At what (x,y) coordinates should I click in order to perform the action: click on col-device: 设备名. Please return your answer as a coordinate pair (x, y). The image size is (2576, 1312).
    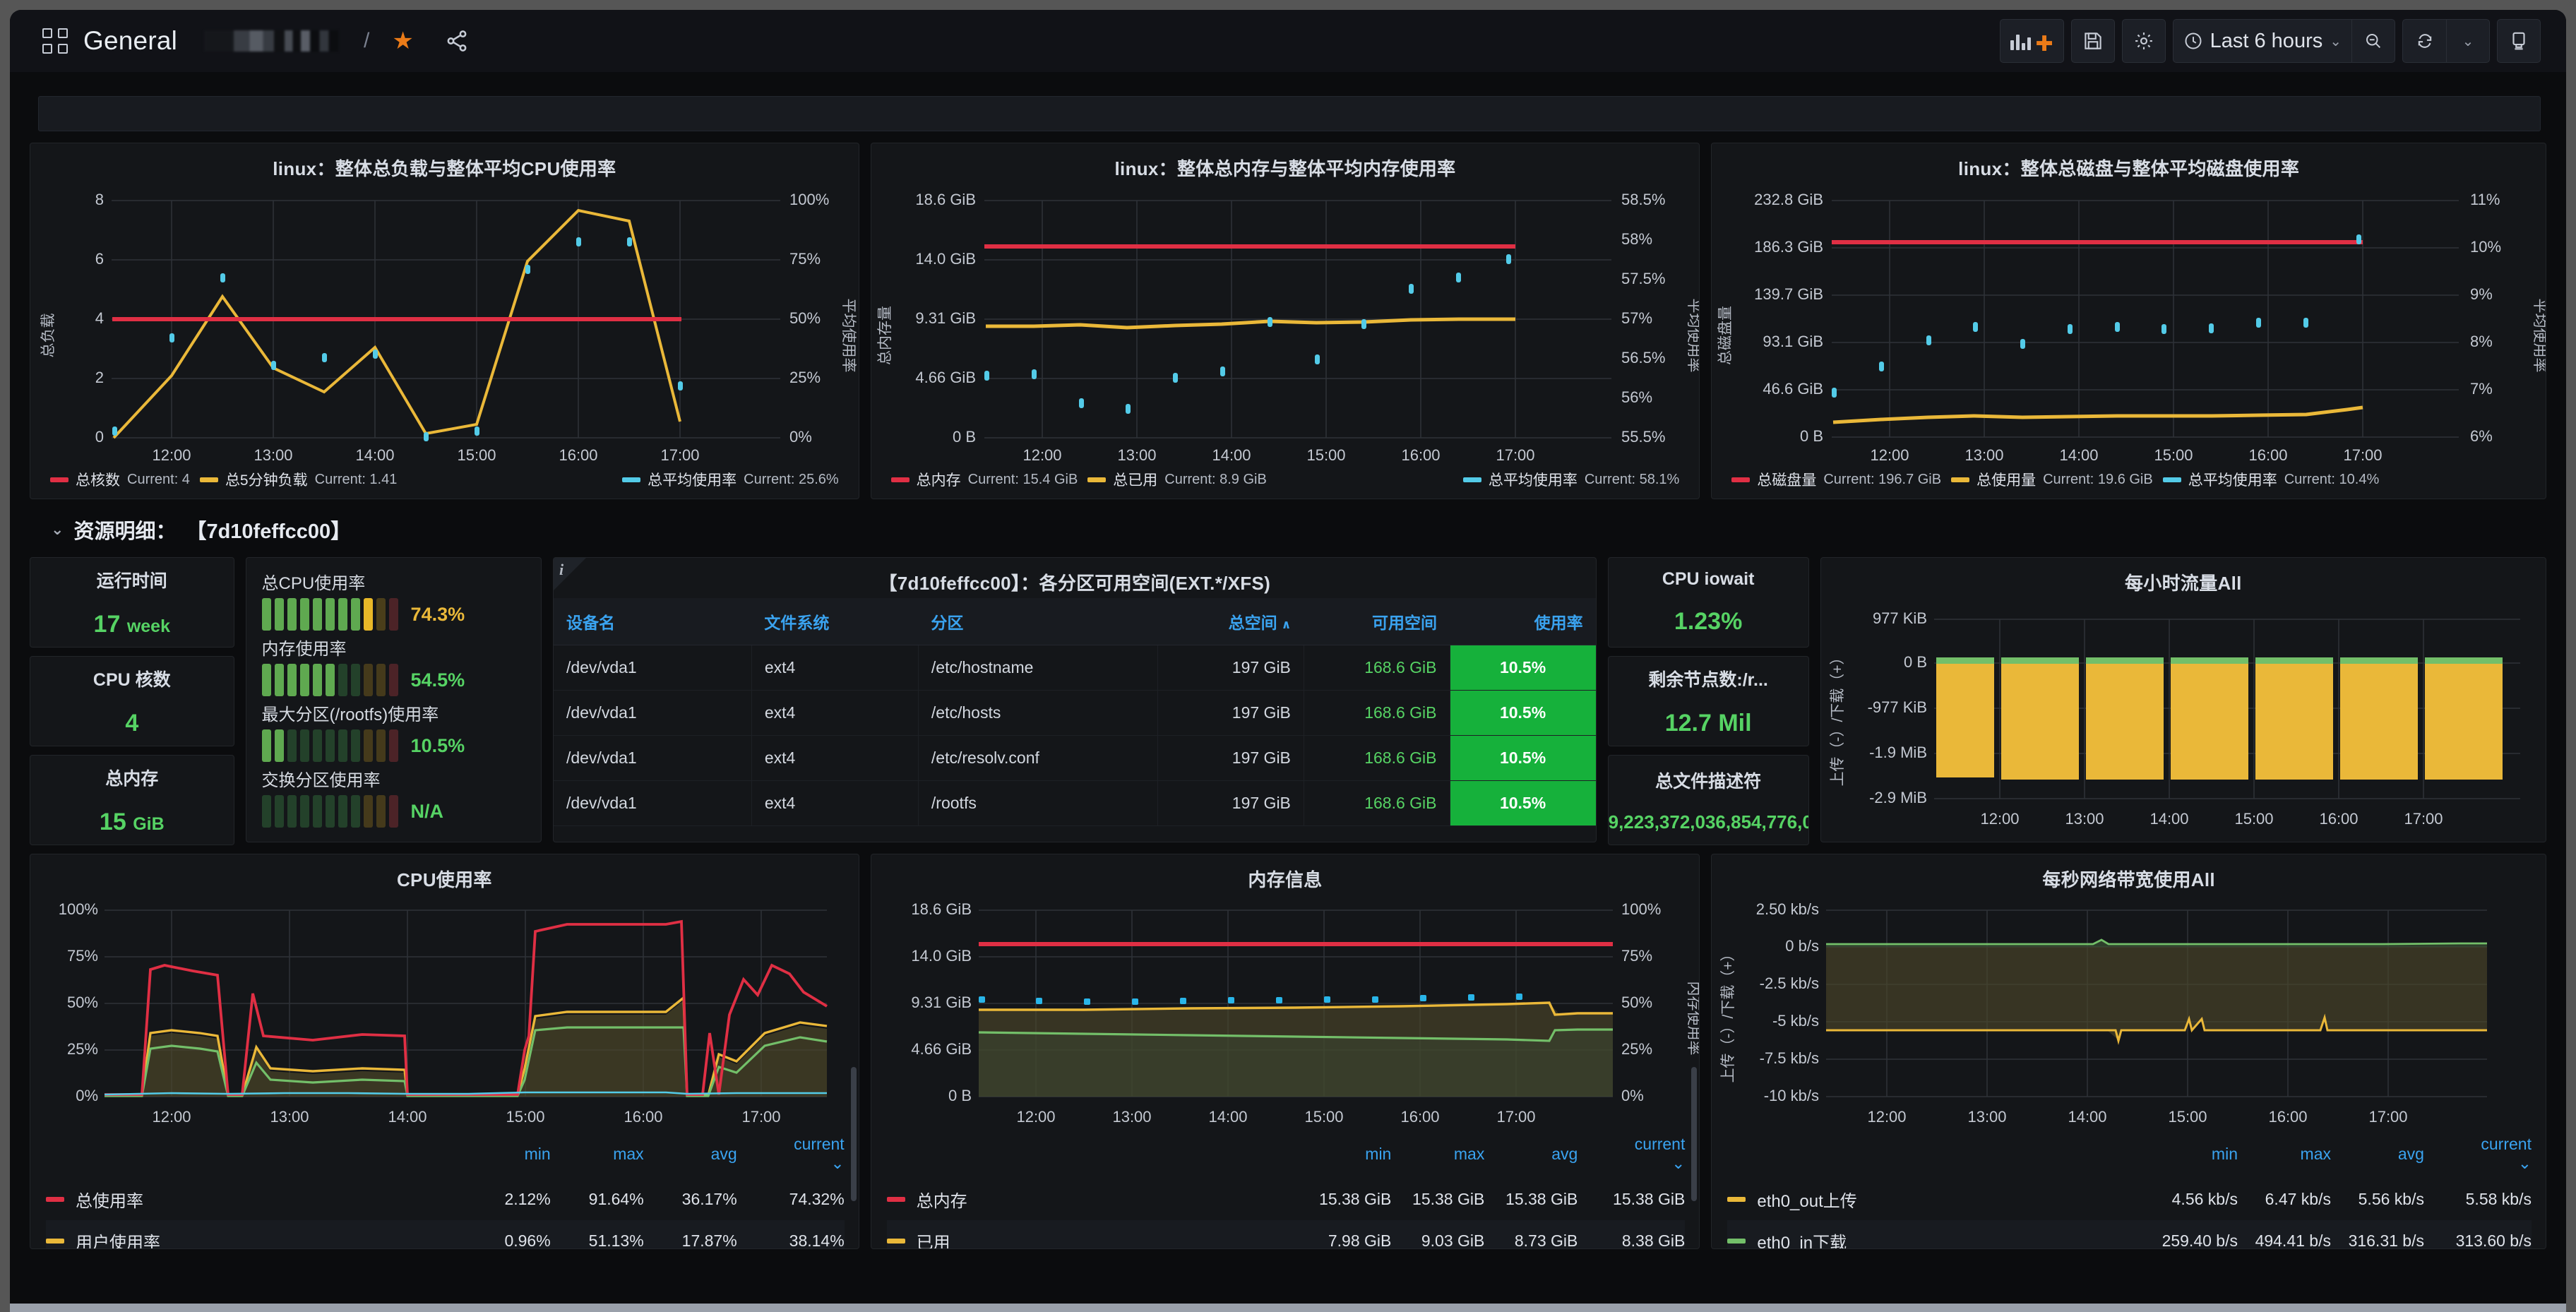
    Looking at the image, I should click on (652, 622).